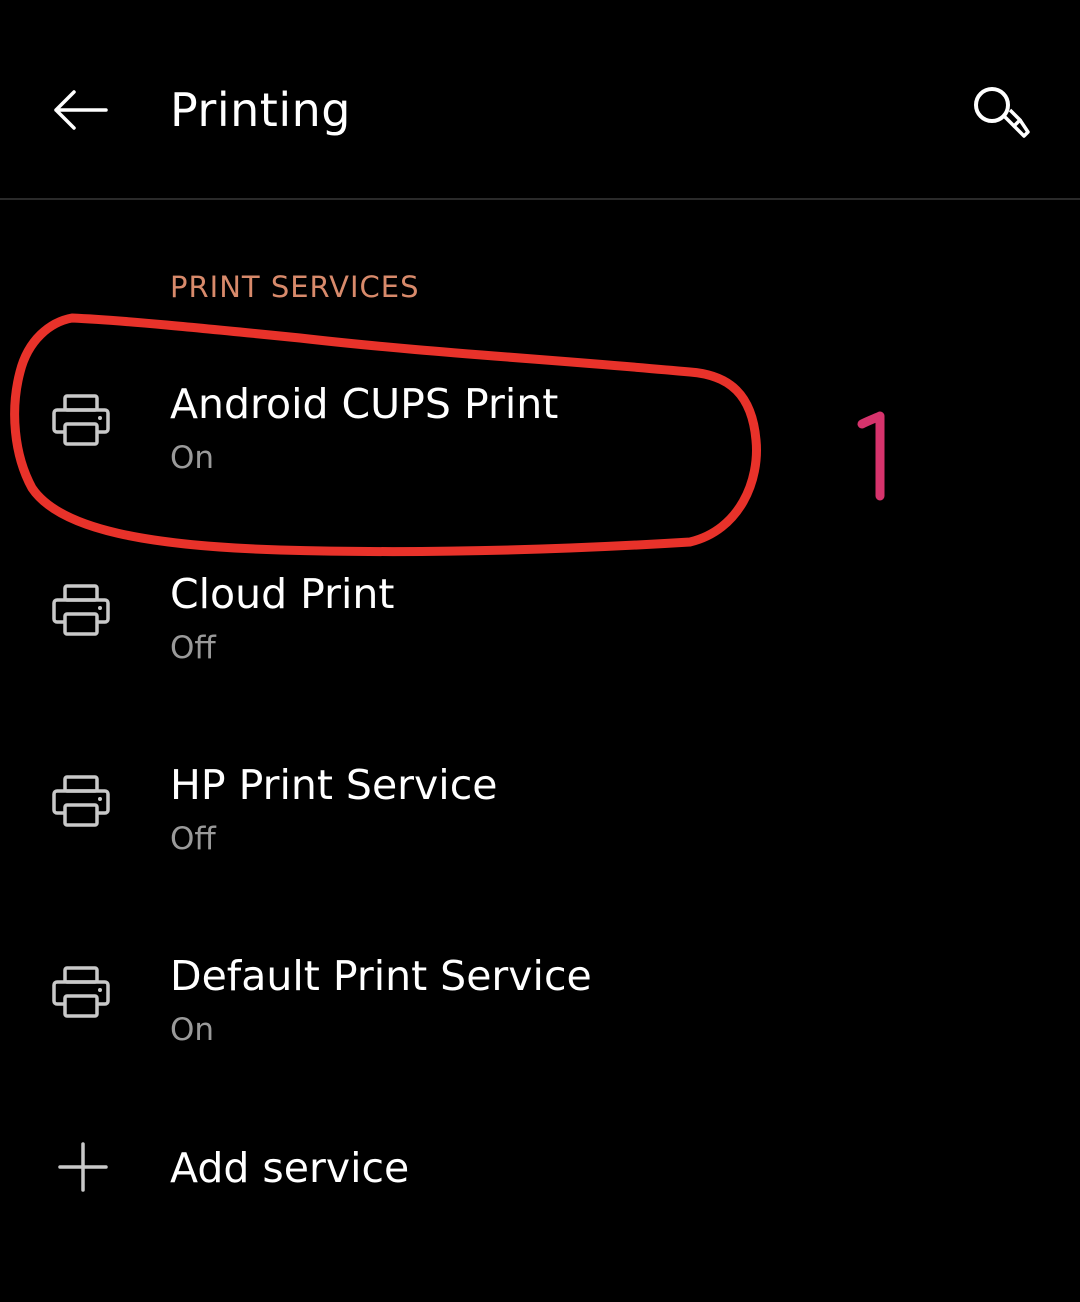 The height and width of the screenshot is (1302, 1080). What do you see at coordinates (540, 1017) in the screenshot?
I see `service-item-default-print-service: Default Print Service On` at bounding box center [540, 1017].